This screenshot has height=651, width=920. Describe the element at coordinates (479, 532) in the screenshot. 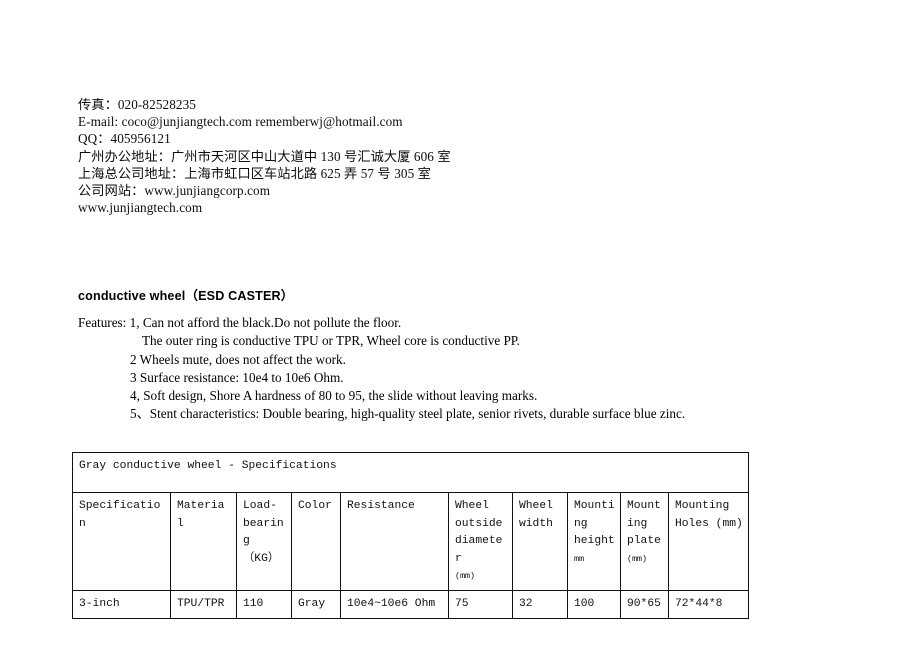

I see `column-header-wheel-outside-diameter-label: Wheel outside diameter` at that location.